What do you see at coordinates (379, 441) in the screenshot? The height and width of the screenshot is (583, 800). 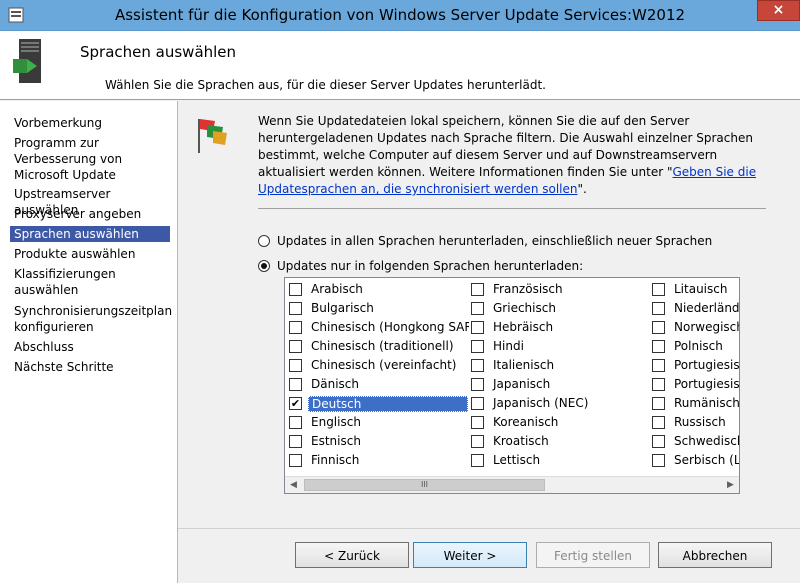 I see `language-item: Estnisch` at bounding box center [379, 441].